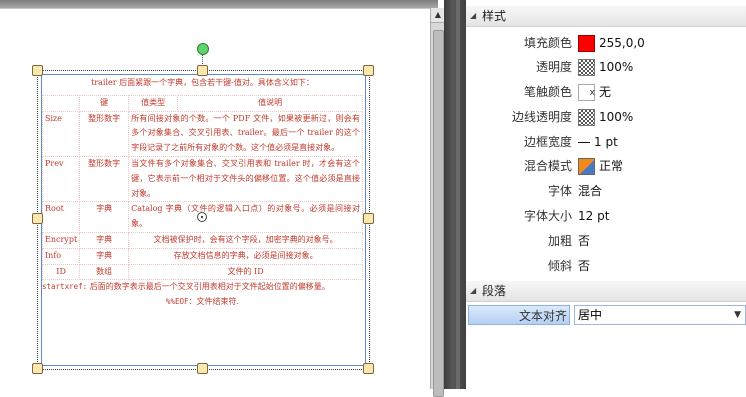  What do you see at coordinates (584, 142) in the screenshot?
I see `line-width-icon` at bounding box center [584, 142].